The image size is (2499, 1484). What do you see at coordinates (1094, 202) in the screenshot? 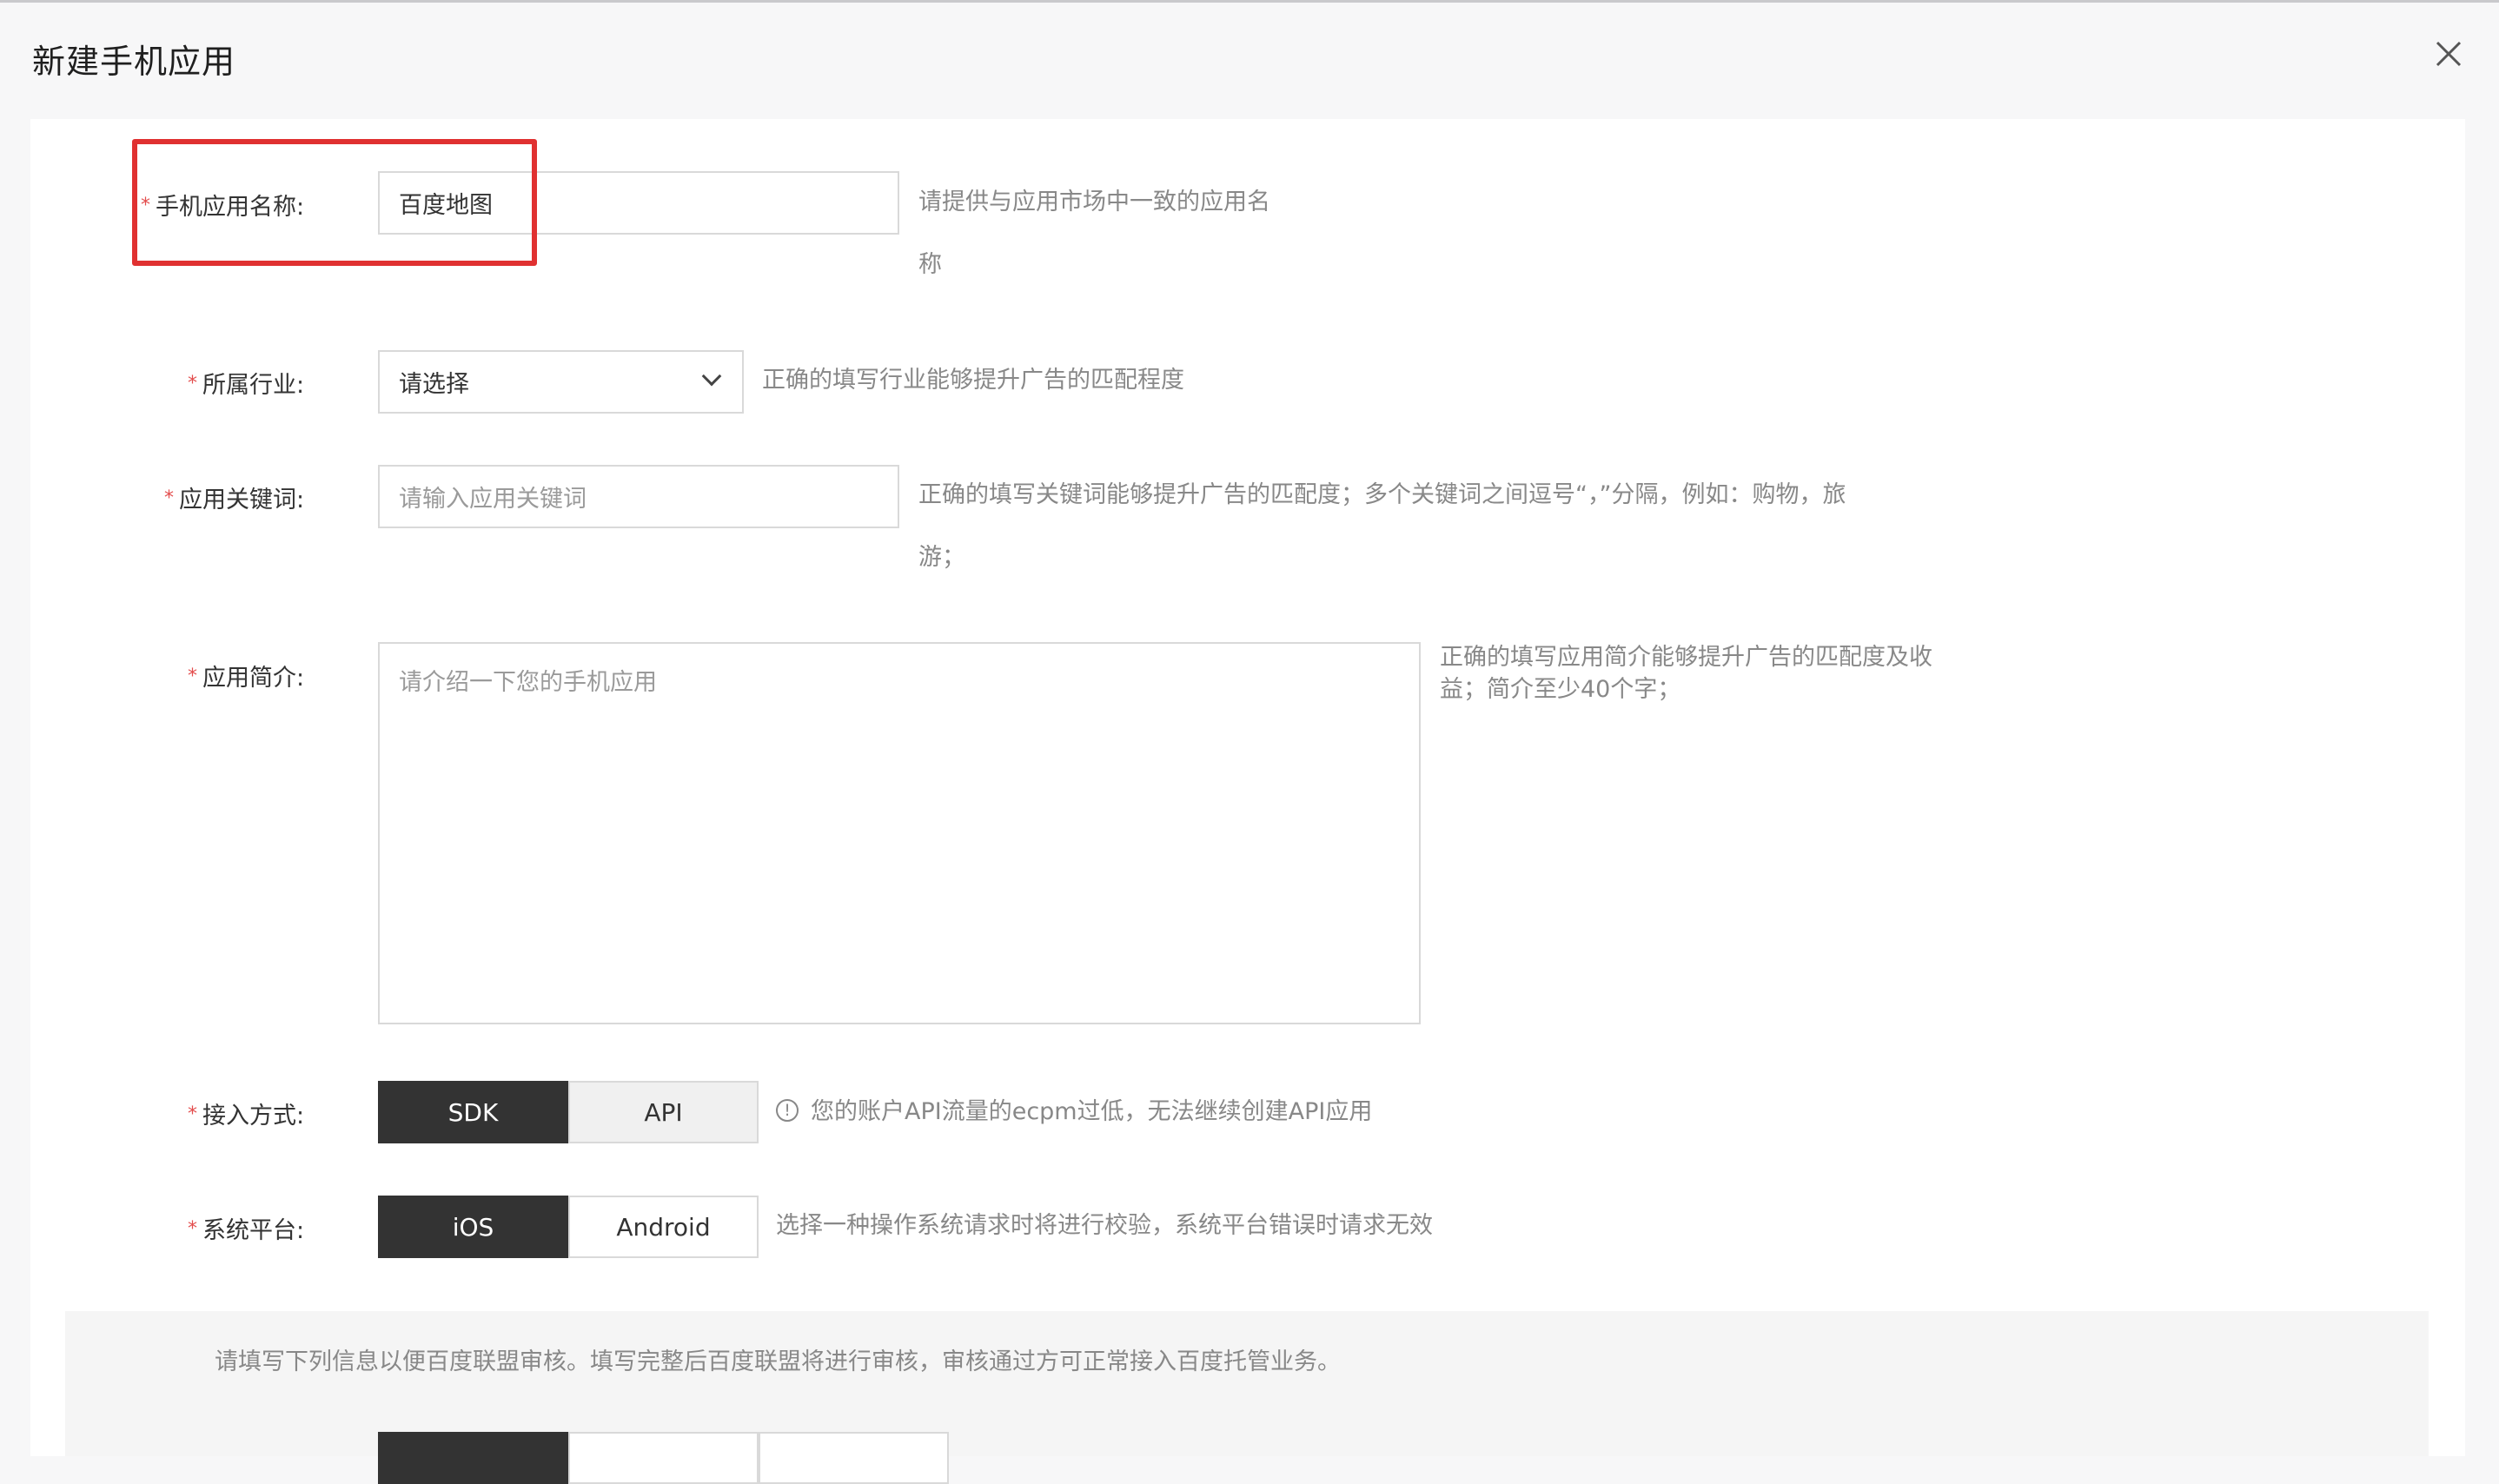
I see `app-name-hint: 请提供与应用市场中一致的应用名` at bounding box center [1094, 202].